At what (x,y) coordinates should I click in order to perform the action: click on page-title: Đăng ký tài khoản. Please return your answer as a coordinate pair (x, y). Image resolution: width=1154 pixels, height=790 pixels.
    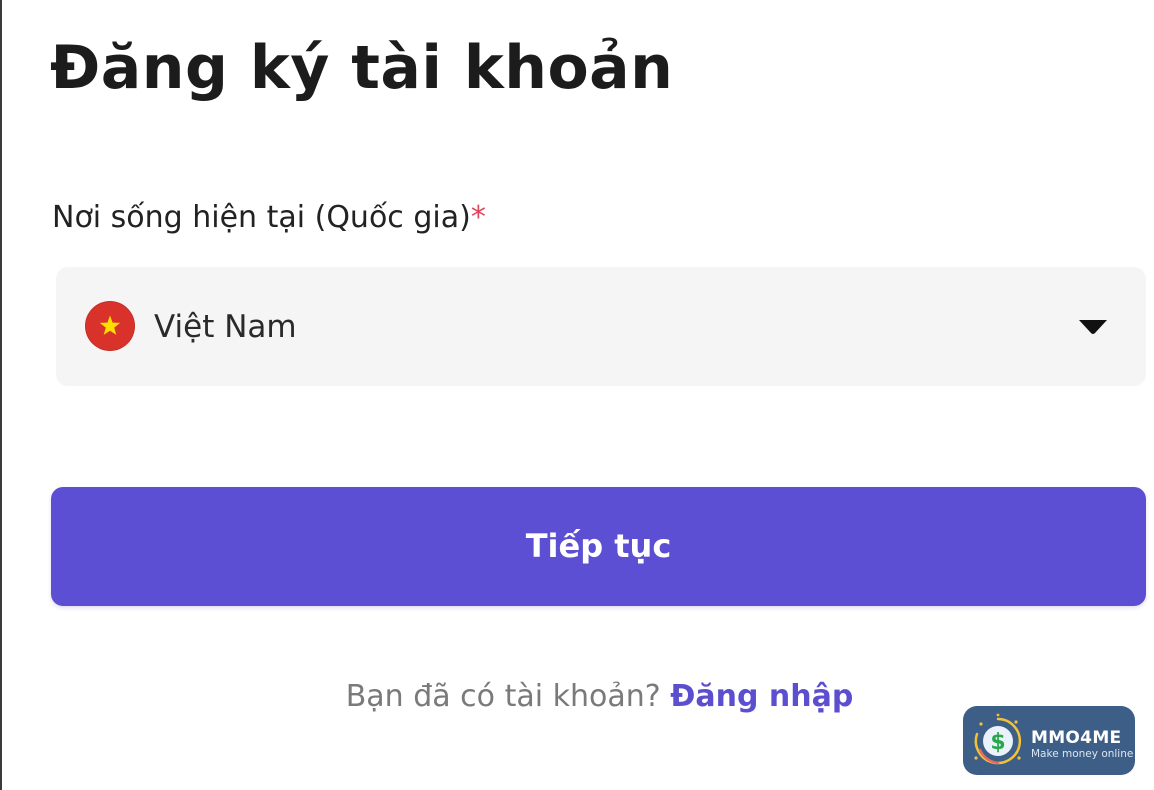
    Looking at the image, I should click on (362, 68).